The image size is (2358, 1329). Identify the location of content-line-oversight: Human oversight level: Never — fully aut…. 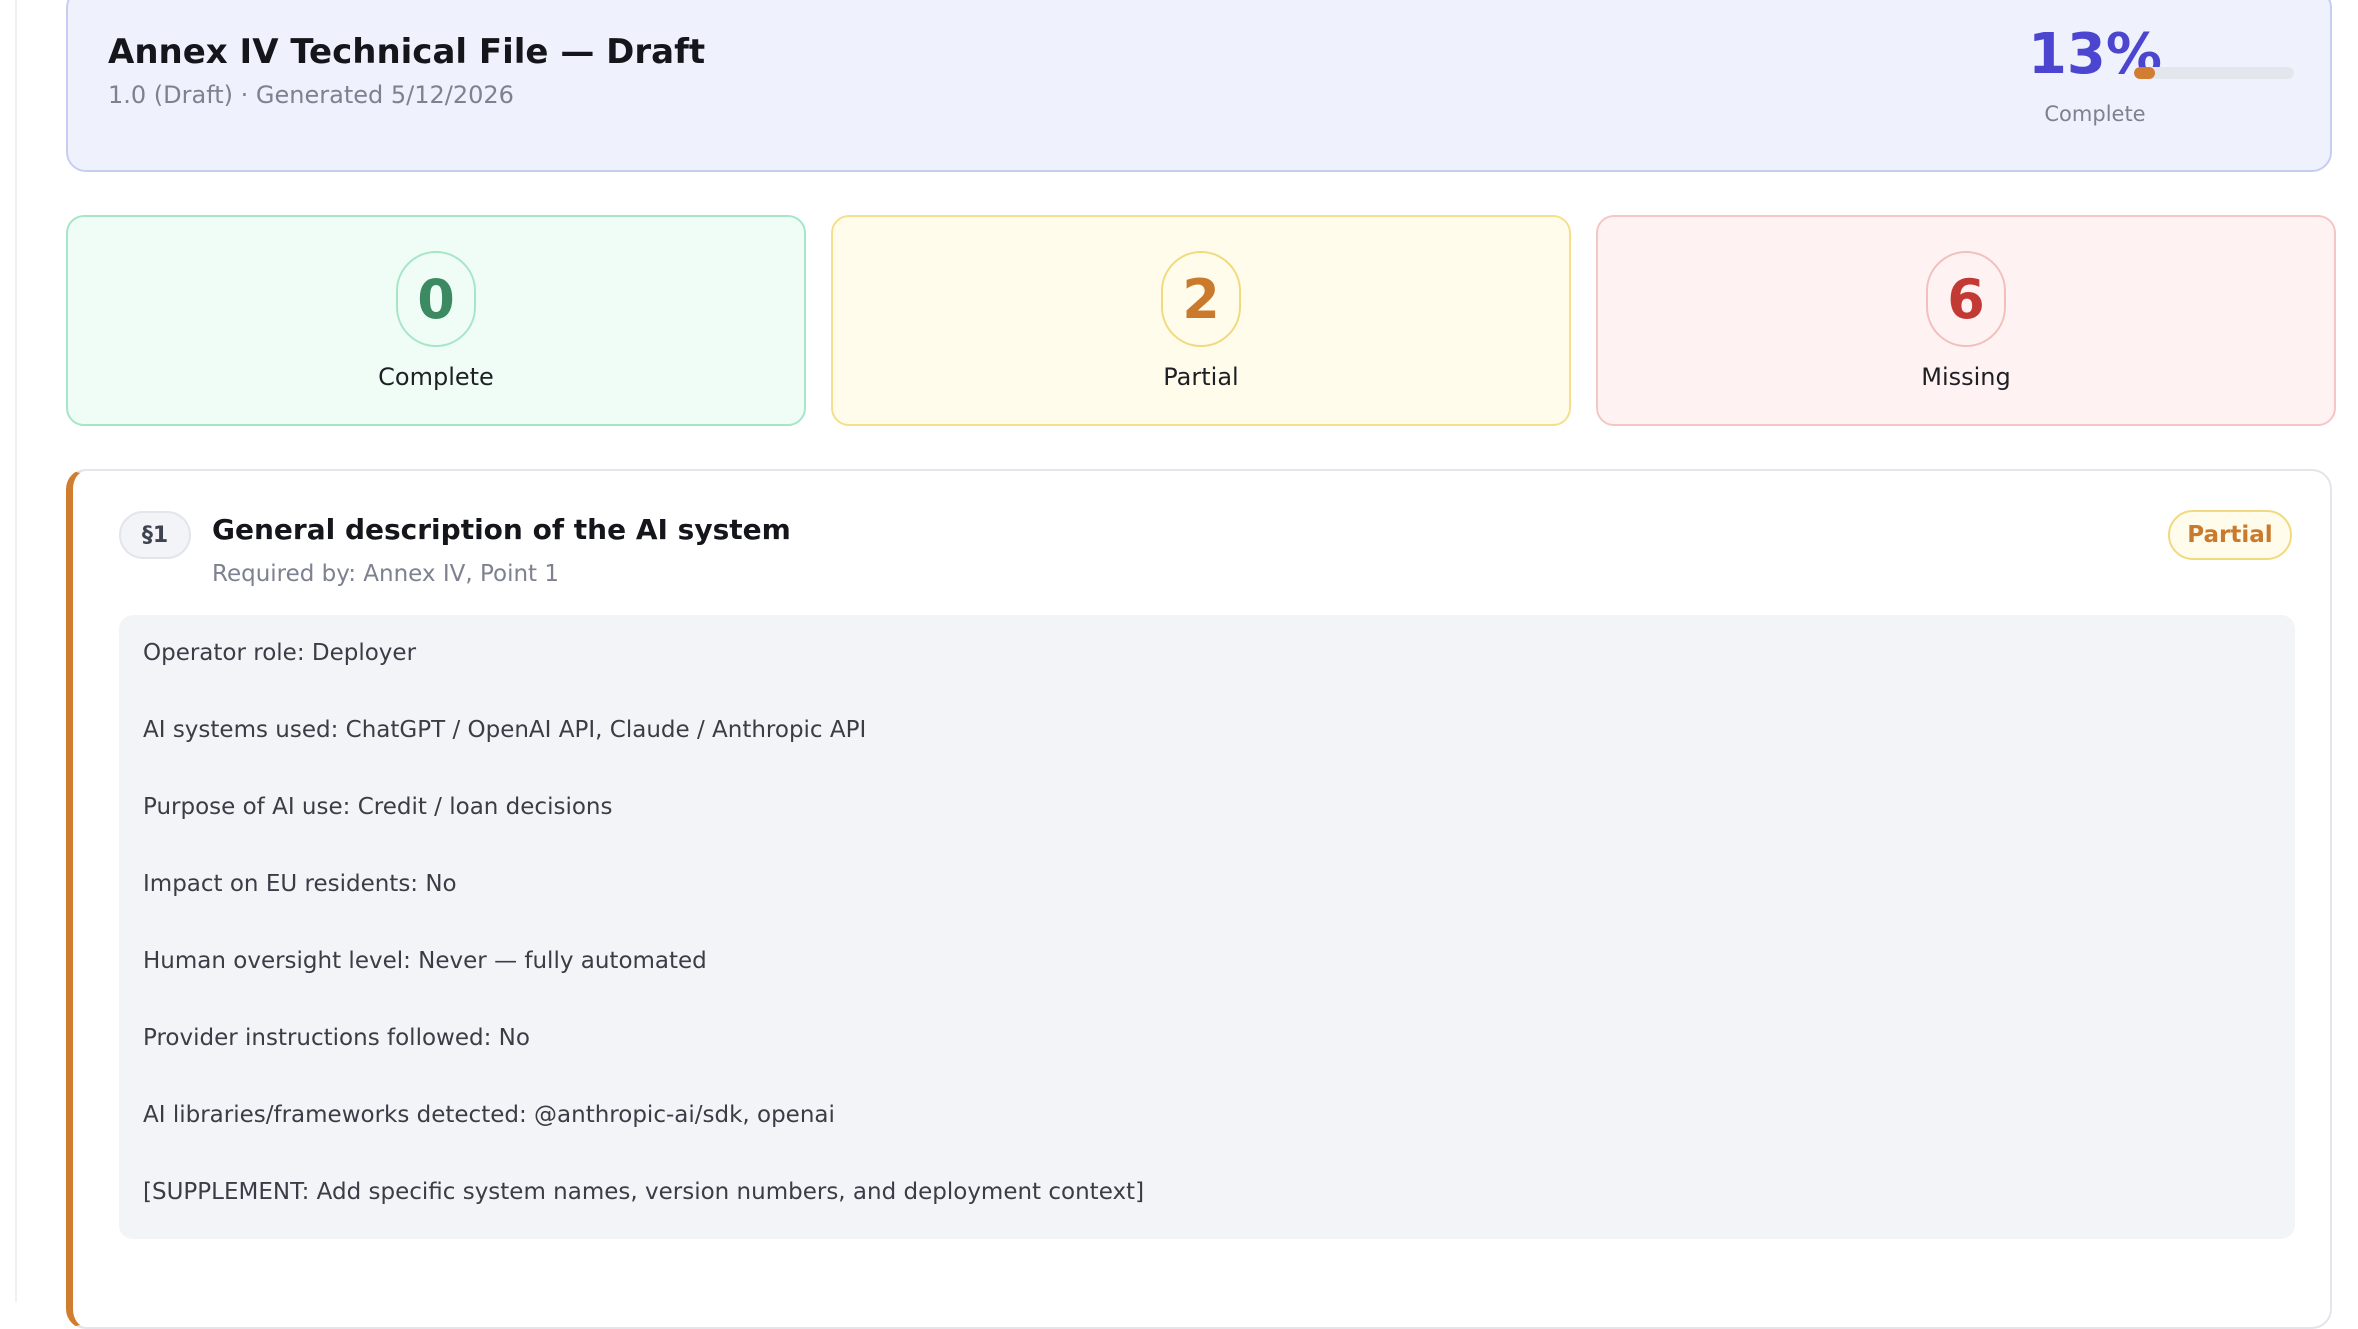
(425, 961).